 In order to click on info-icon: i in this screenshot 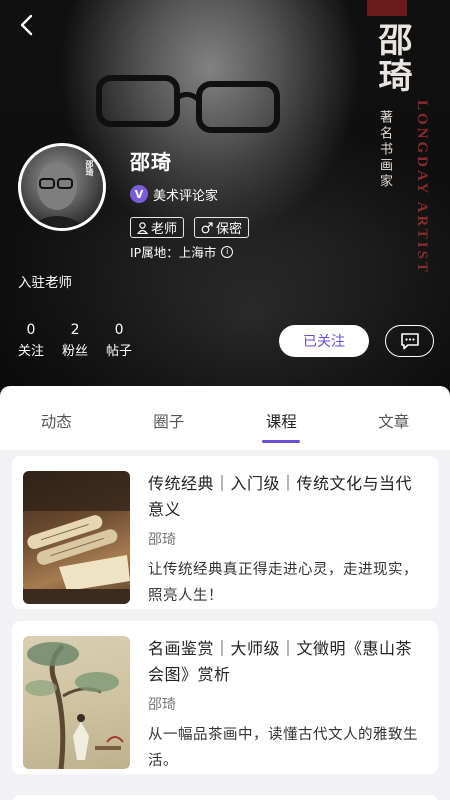, I will do `click(227, 251)`.